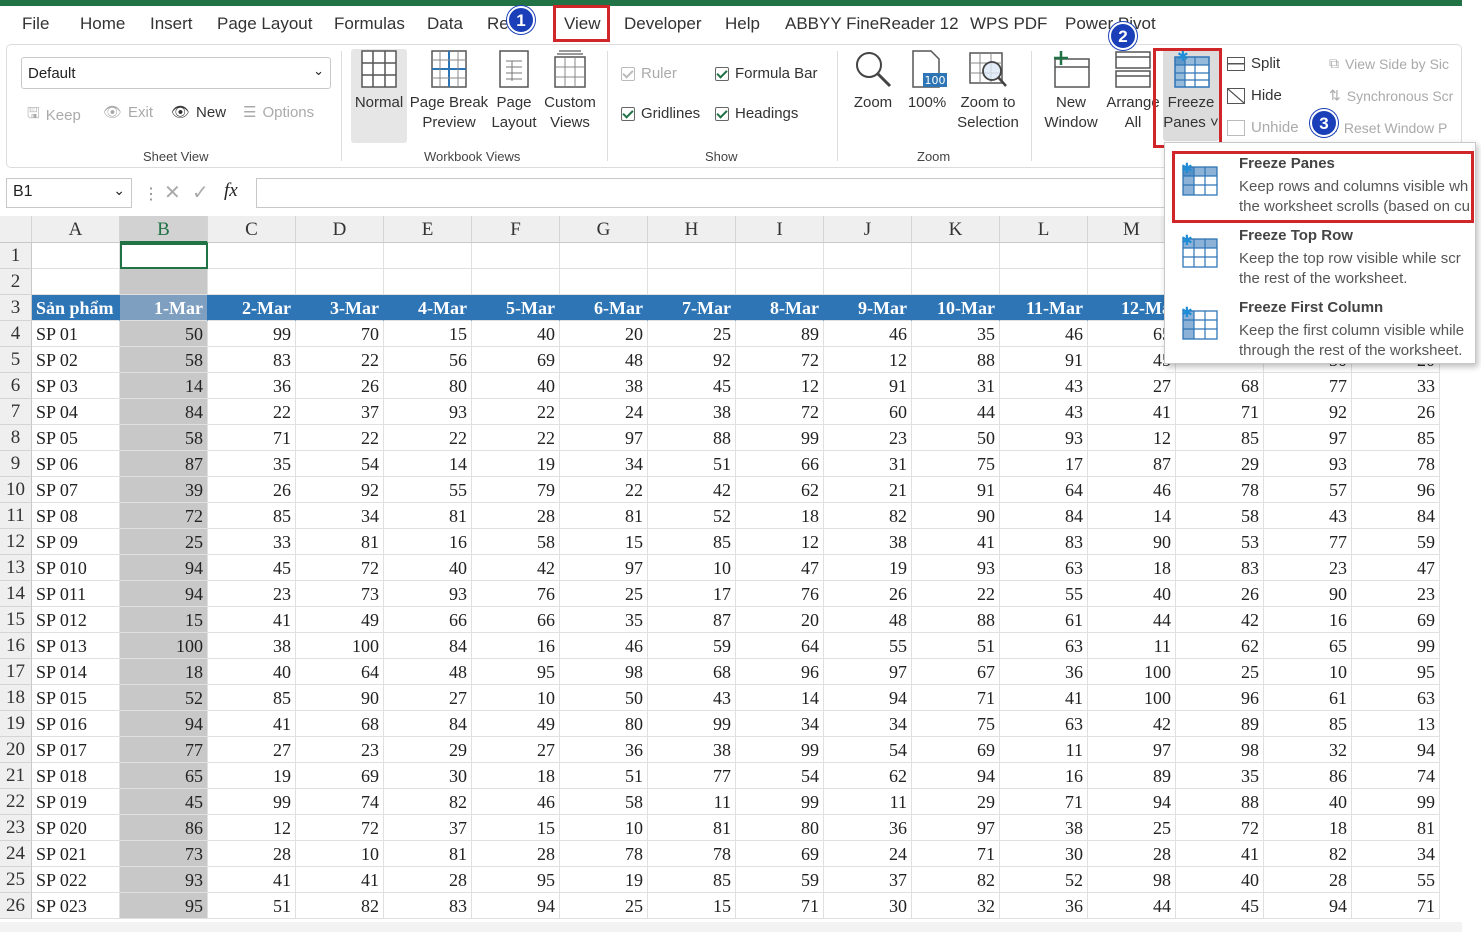  I want to click on table-cell: 40, so click(1308, 802).